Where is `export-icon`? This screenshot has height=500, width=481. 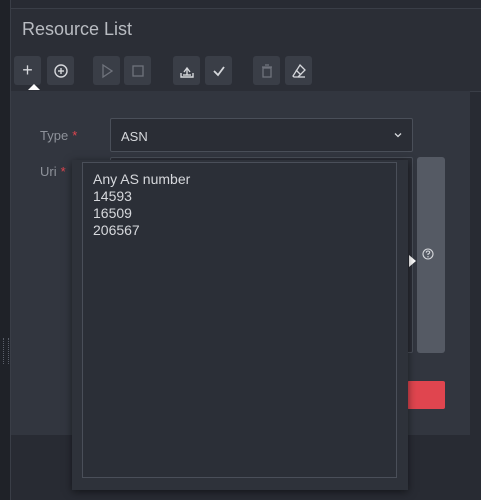
export-icon is located at coordinates (186, 72).